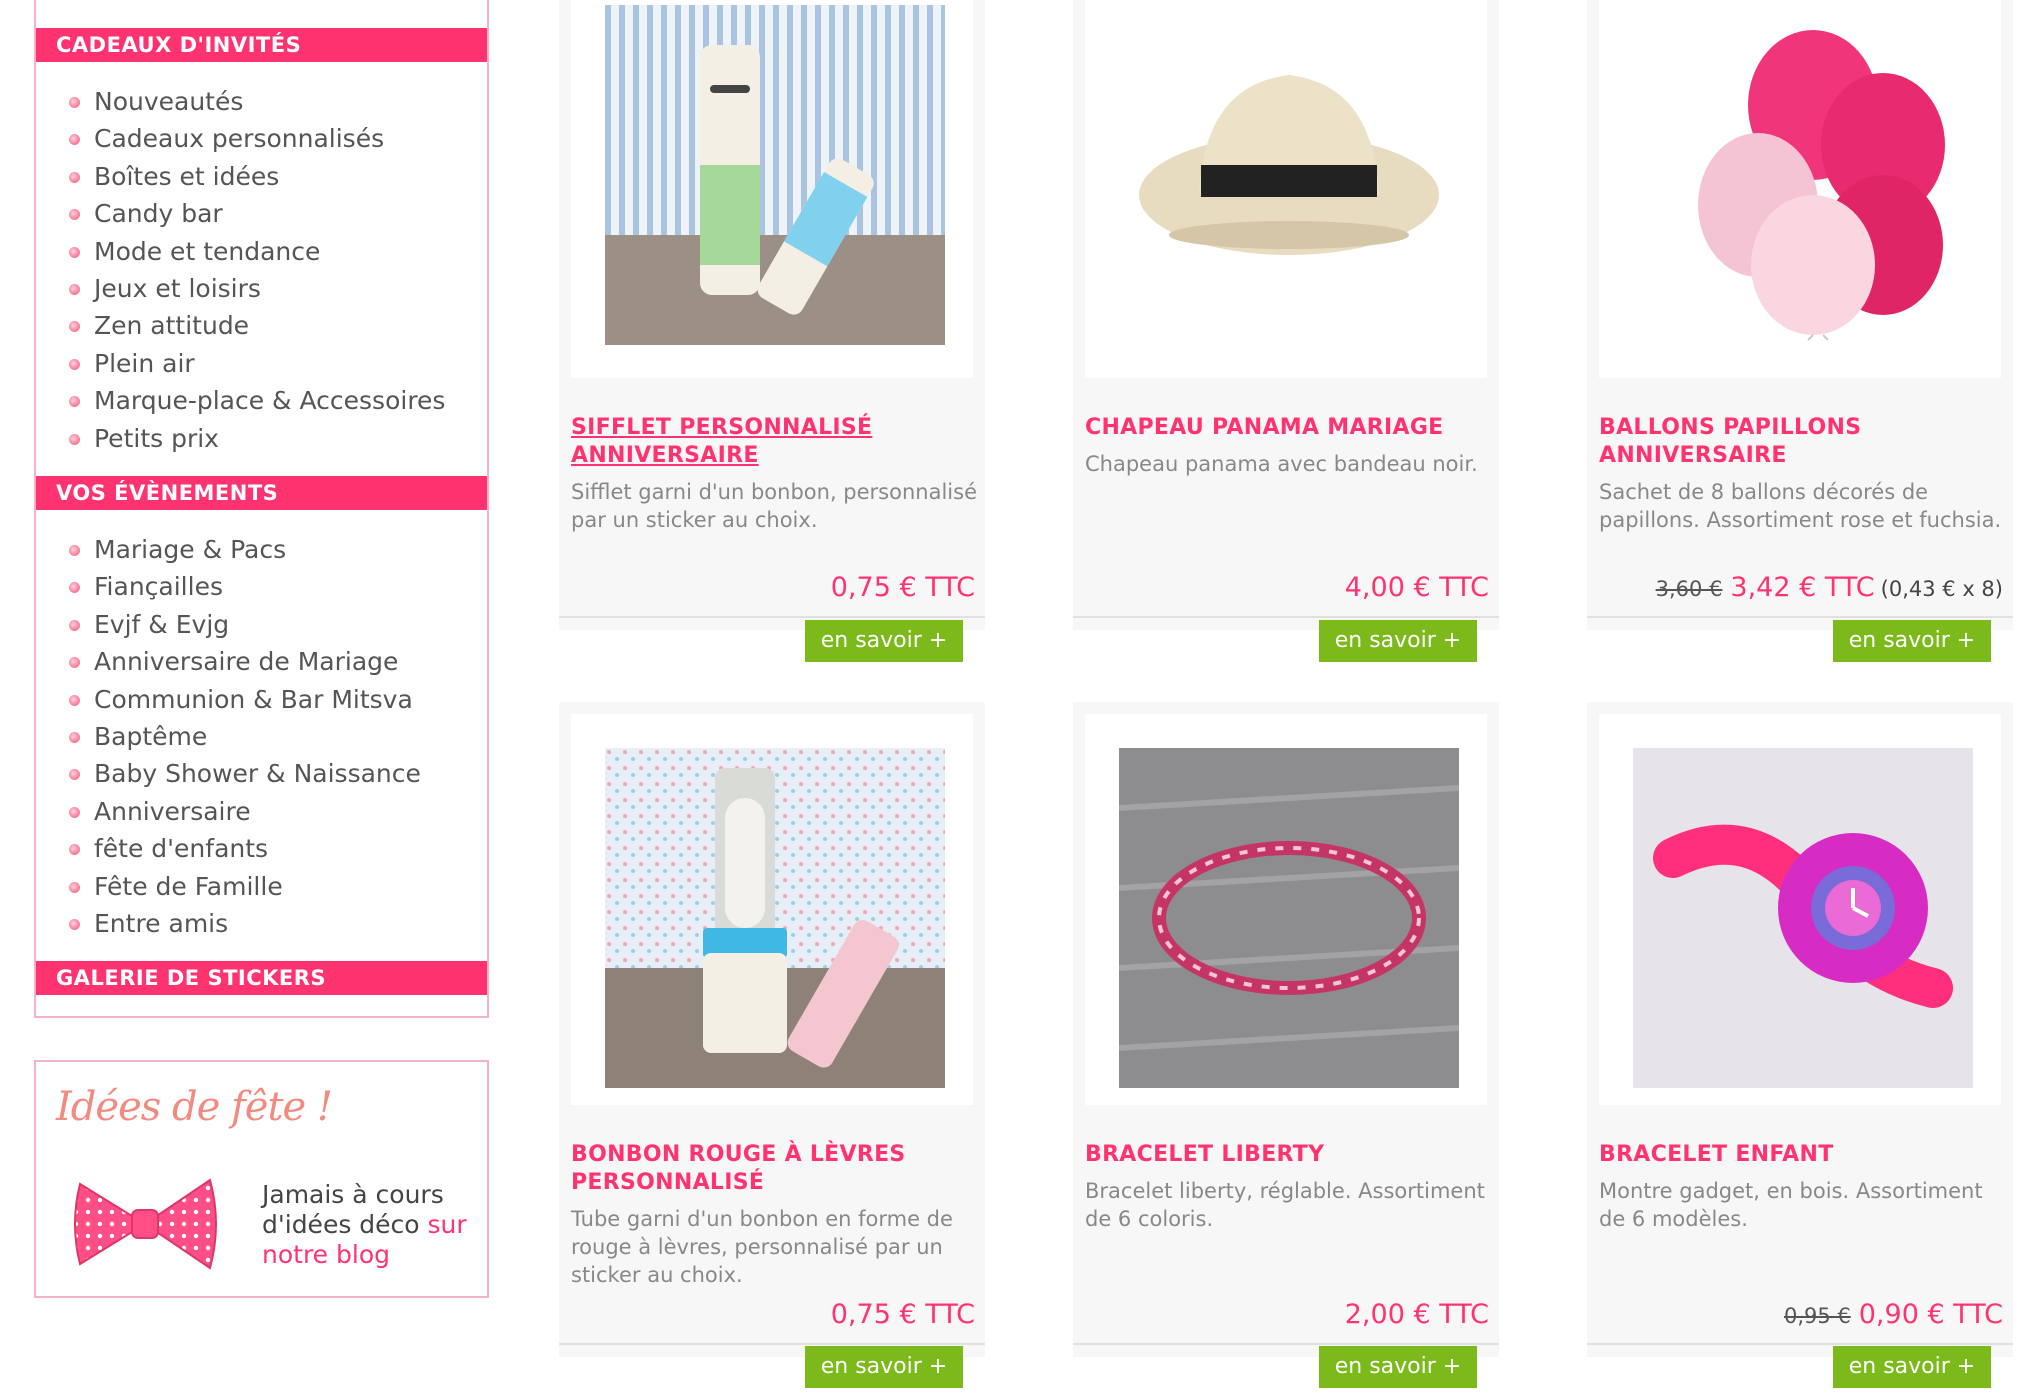 The width and height of the screenshot is (2026, 1396). Describe the element at coordinates (261, 699) in the screenshot. I see `menu-item: Communion & Bar Mitsva` at that location.